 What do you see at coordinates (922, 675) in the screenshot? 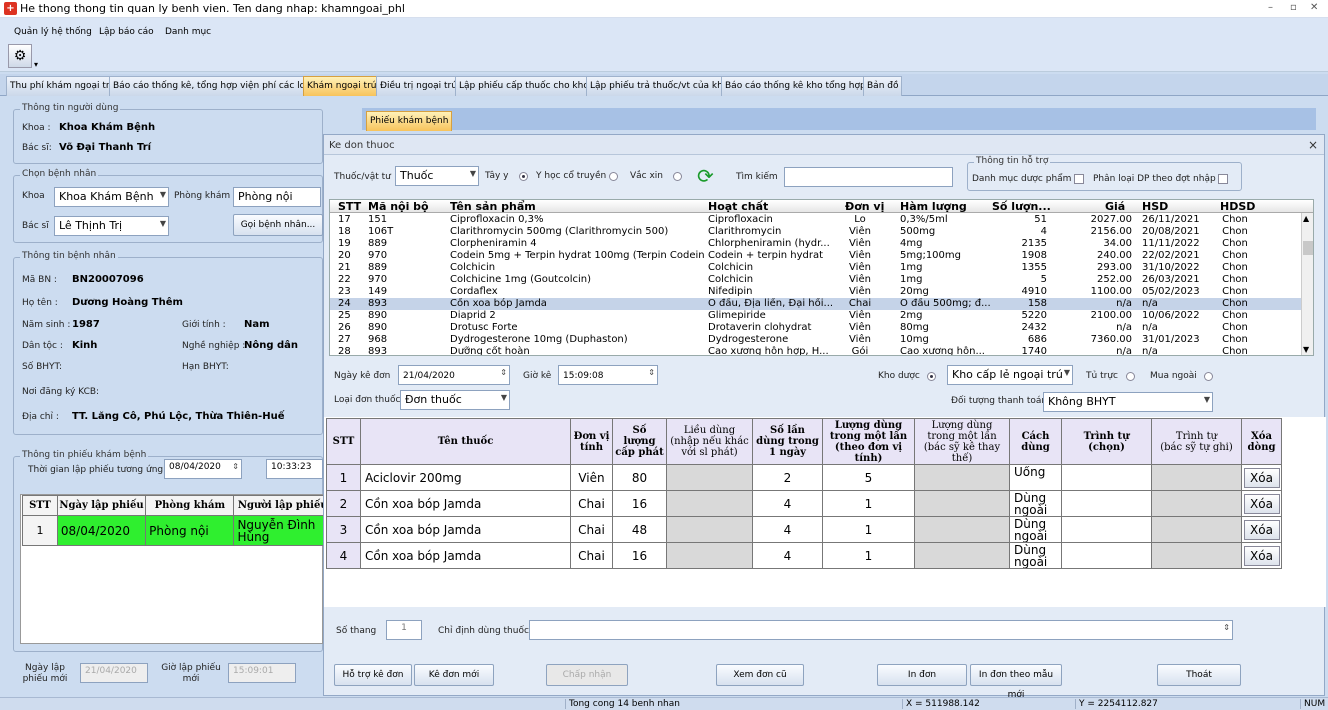
I see `print-button: In đơn` at bounding box center [922, 675].